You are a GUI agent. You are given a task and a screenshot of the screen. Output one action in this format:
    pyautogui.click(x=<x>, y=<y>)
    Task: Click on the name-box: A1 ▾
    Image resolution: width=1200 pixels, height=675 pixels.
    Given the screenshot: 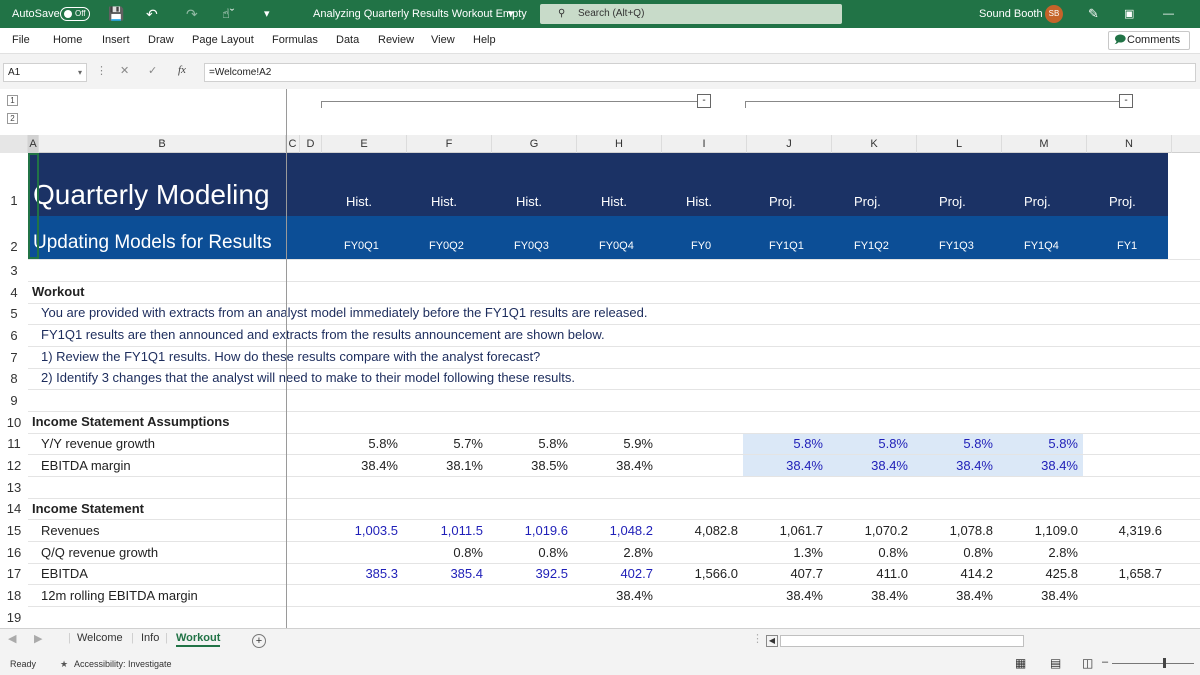 What is the action you would take?
    pyautogui.click(x=45, y=72)
    